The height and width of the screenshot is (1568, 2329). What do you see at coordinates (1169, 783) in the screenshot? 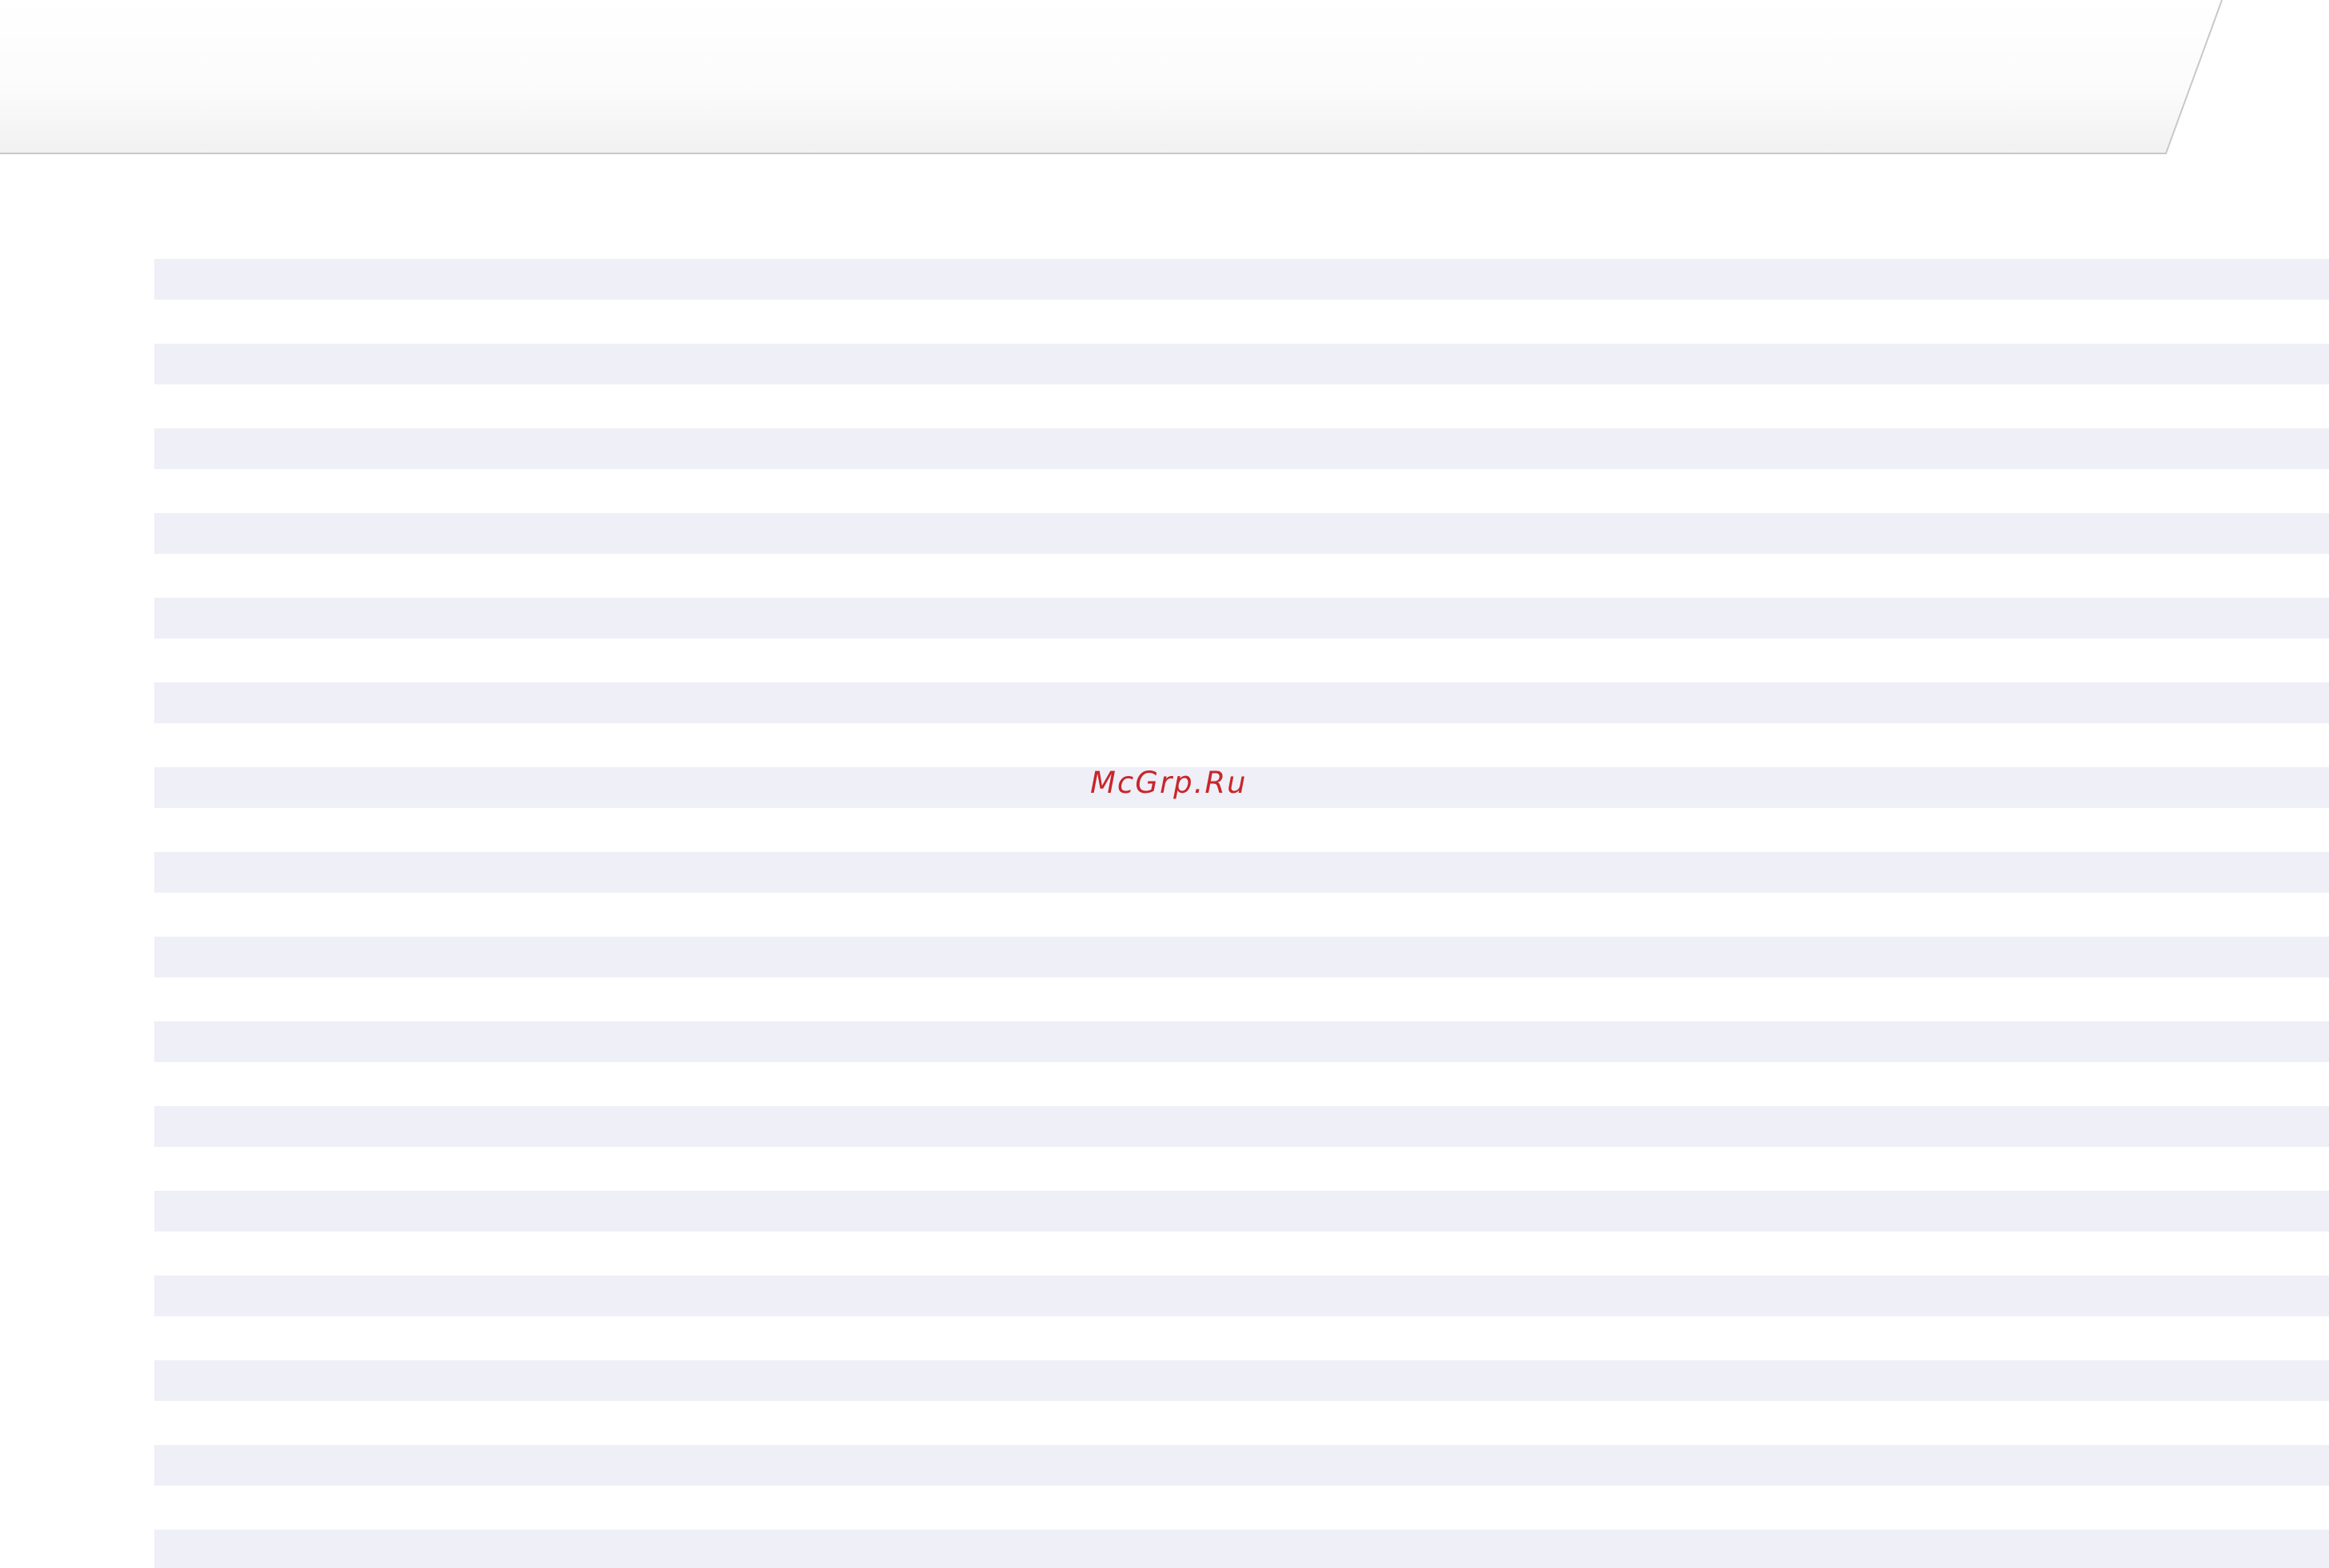
I see `watermark-text: McGrp.Ru` at bounding box center [1169, 783].